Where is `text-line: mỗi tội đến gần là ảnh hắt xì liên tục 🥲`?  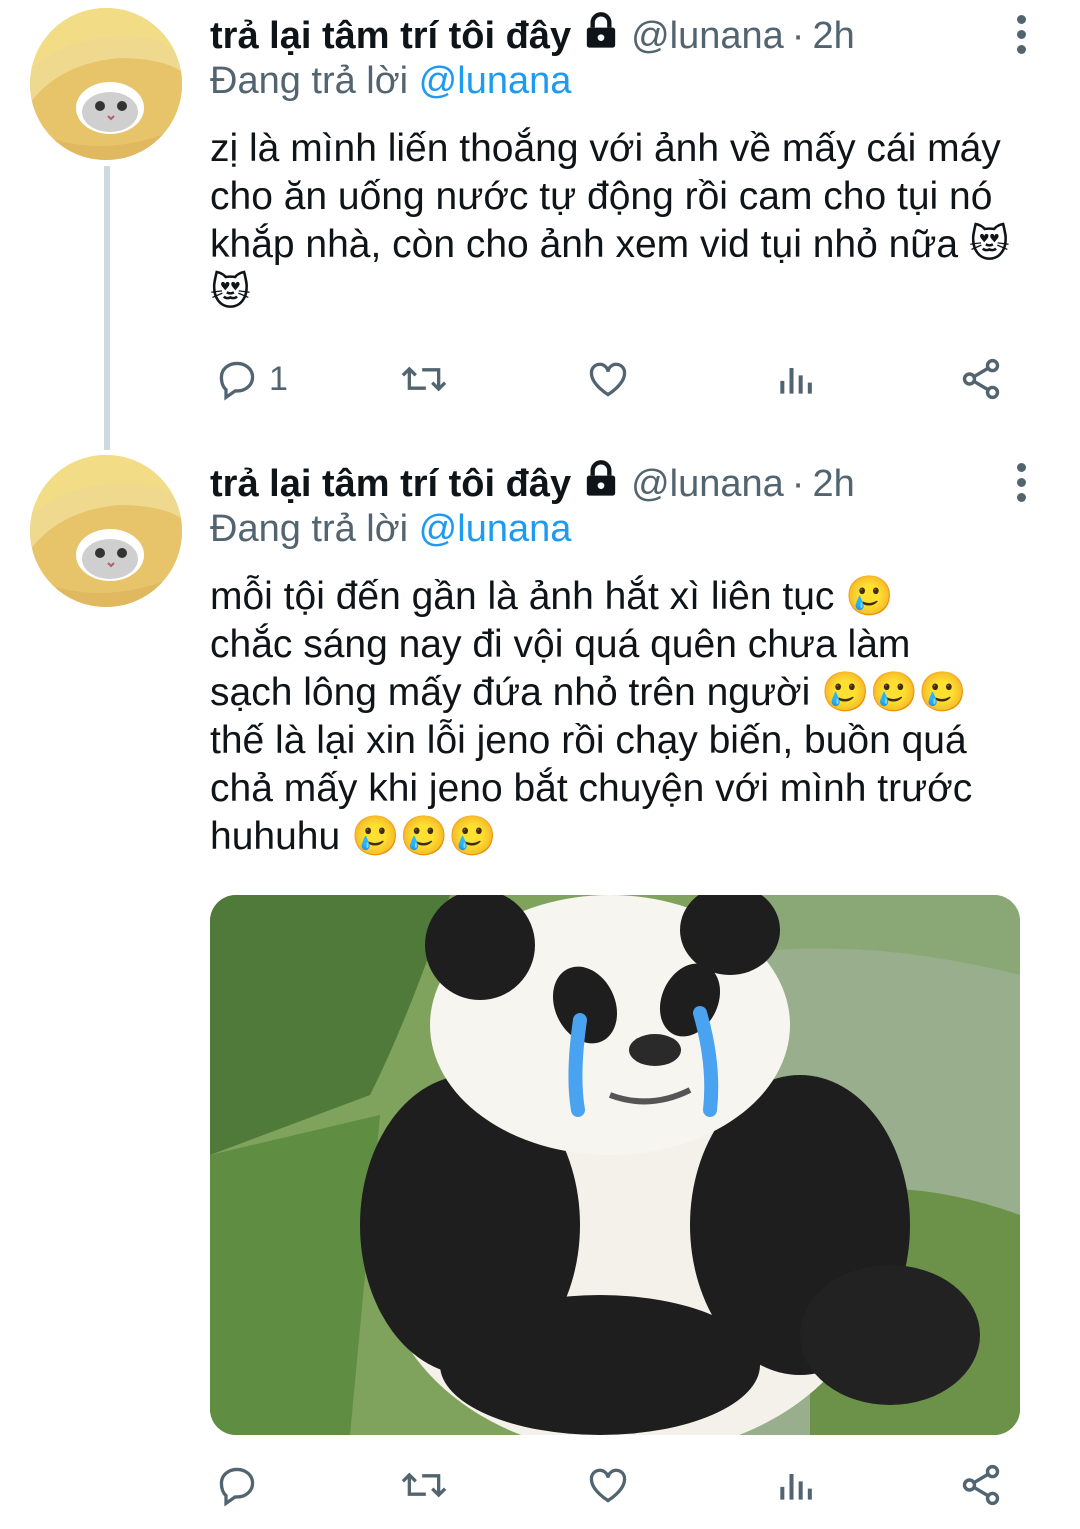
text-line: mỗi tội đến gần là ảnh hắt xì liên tục 🥲 is located at coordinates (552, 596).